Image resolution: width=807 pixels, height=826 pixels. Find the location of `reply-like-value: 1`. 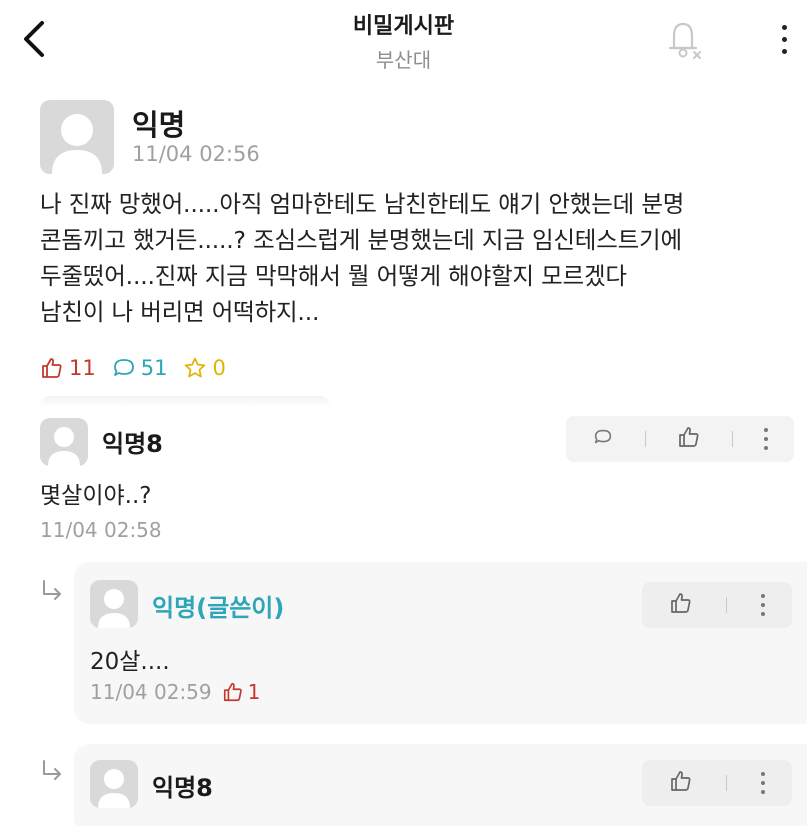

reply-like-value: 1 is located at coordinates (254, 692).